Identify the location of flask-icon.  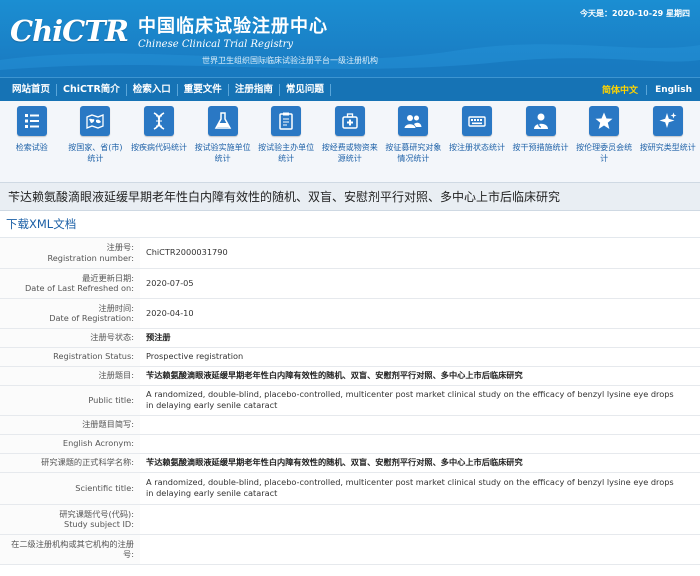
(222, 121).